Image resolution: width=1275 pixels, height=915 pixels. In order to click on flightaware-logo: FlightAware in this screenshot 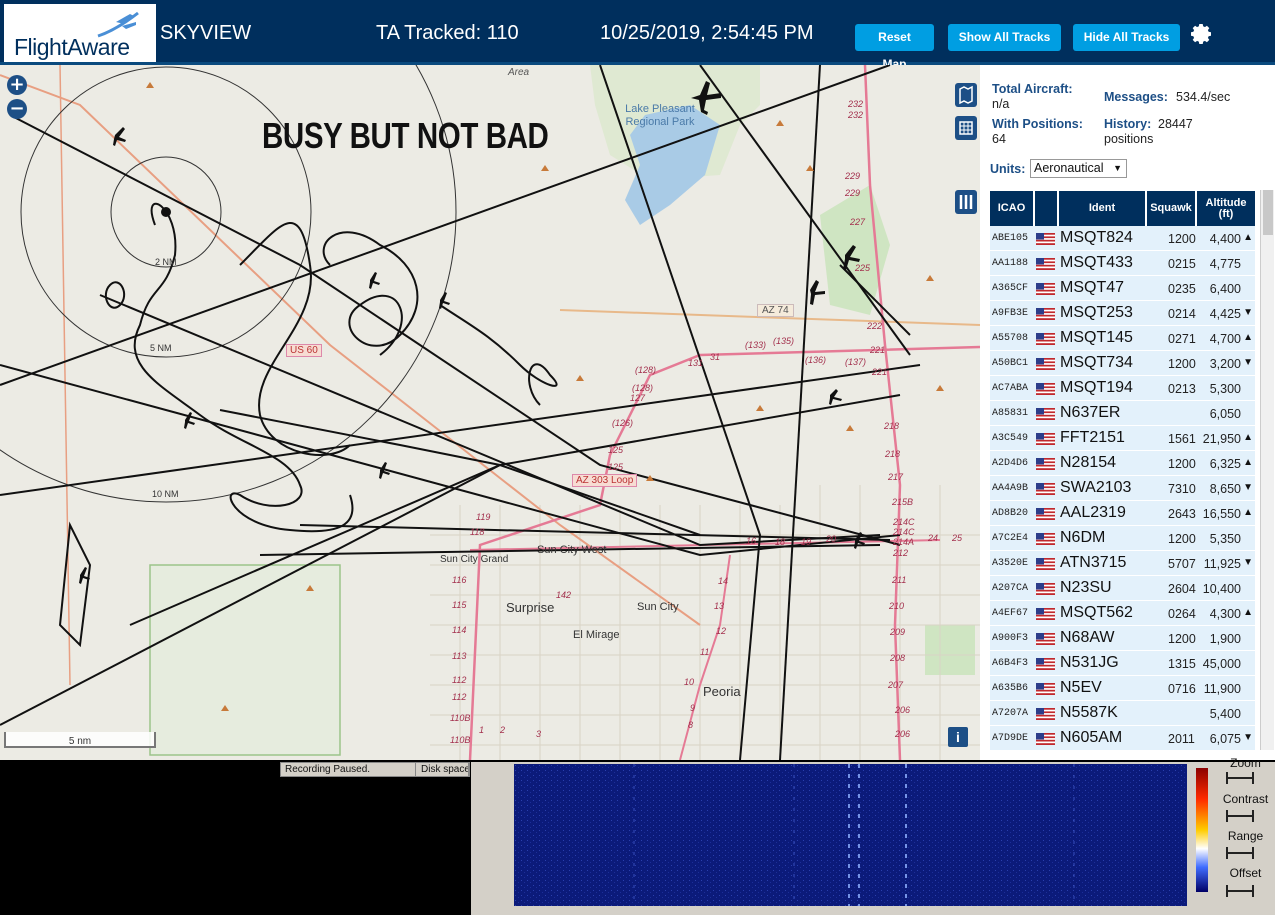, I will do `click(80, 33)`.